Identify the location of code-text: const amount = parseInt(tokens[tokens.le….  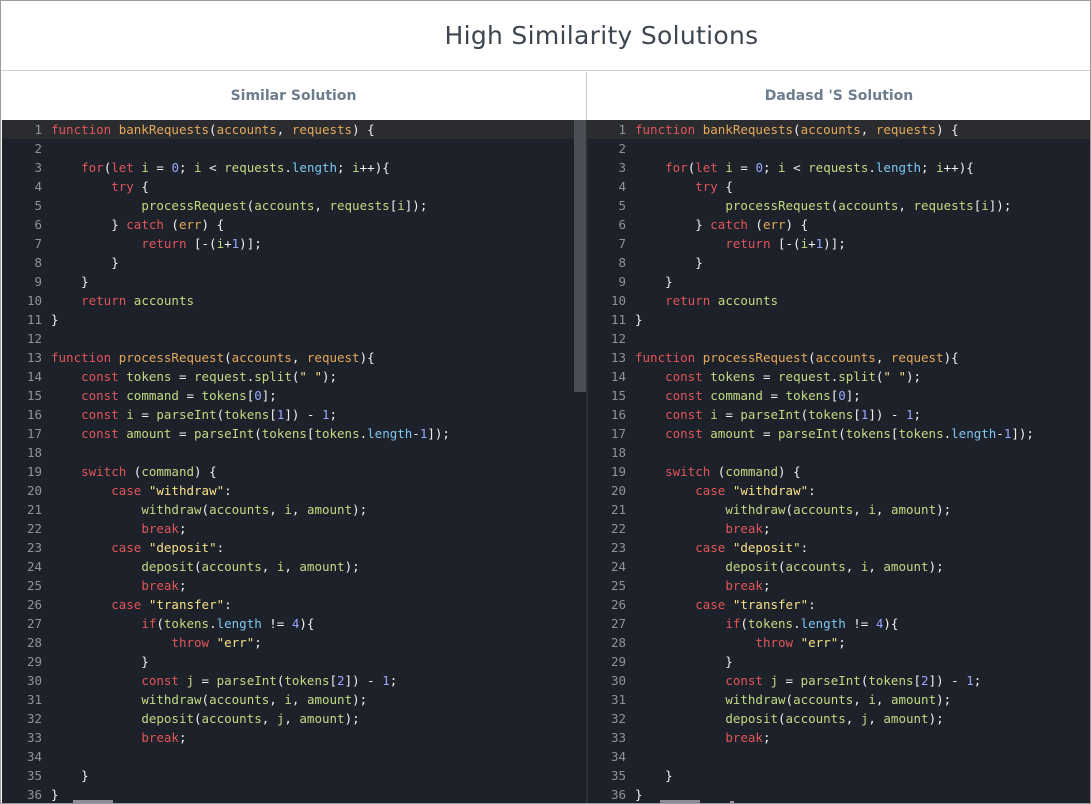
(265, 433).